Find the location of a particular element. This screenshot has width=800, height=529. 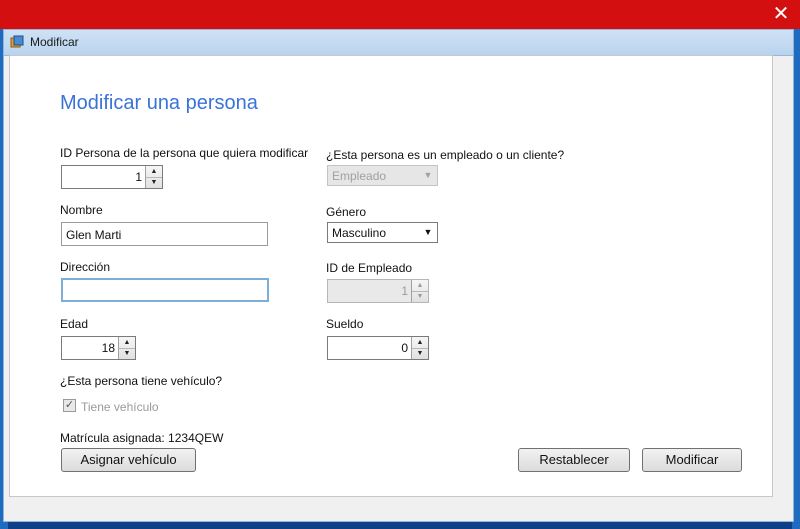

nombre-label: Nombre is located at coordinates (81, 210).